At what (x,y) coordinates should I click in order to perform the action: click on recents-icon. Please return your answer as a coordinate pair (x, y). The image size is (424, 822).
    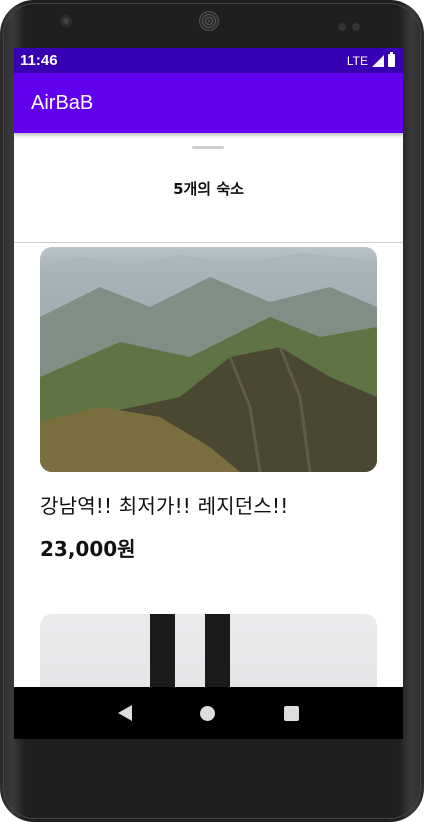
    Looking at the image, I should click on (291, 713).